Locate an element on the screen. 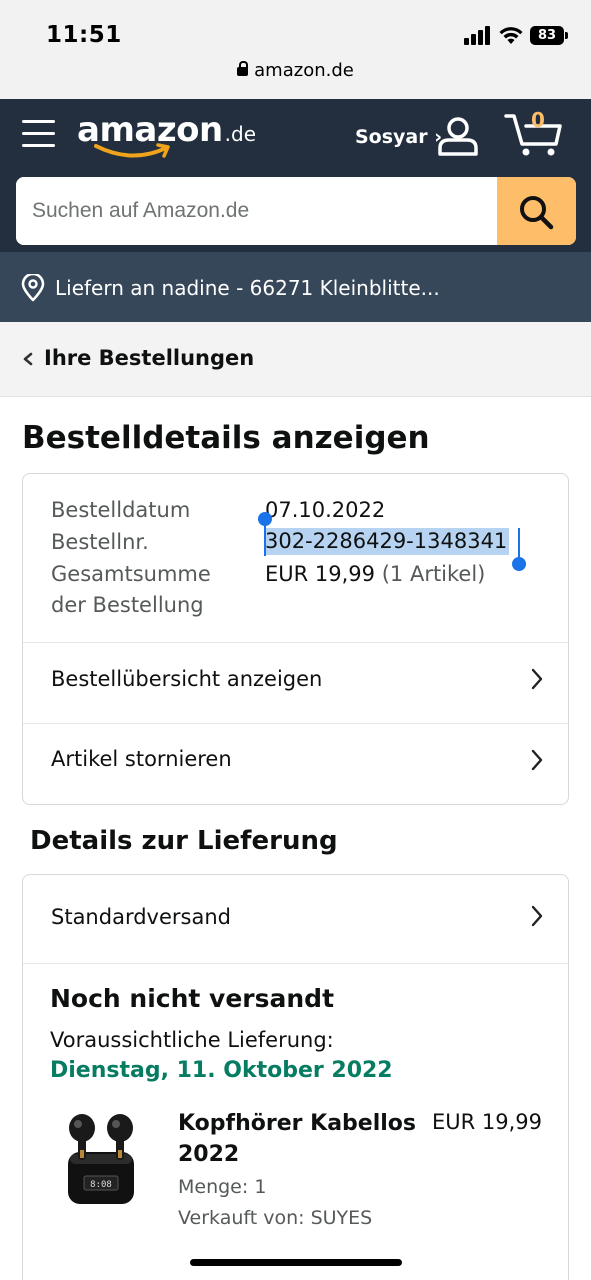 The height and width of the screenshot is (1280, 591). search-bar is located at coordinates (296, 211).